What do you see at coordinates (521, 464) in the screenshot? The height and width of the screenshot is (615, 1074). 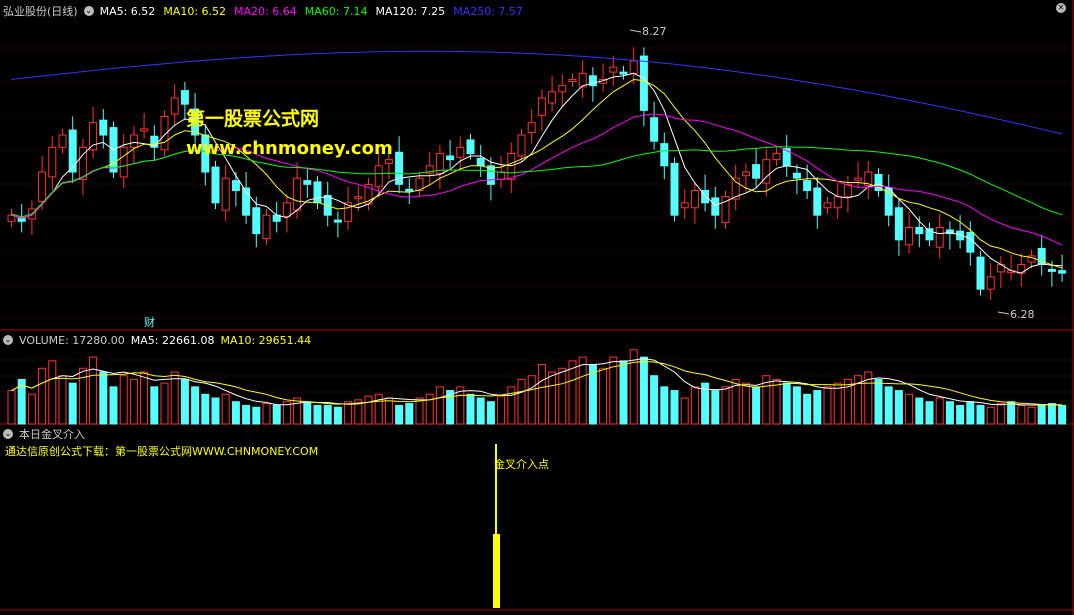 I see `signal-label: 金叉介入点` at bounding box center [521, 464].